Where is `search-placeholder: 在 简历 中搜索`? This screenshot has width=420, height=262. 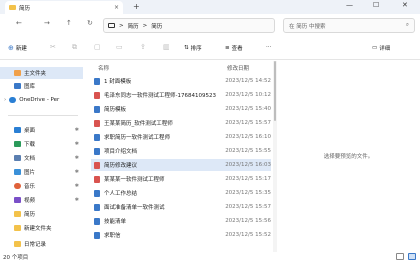
search-placeholder: 在 简历 中搜索 is located at coordinates (307, 26).